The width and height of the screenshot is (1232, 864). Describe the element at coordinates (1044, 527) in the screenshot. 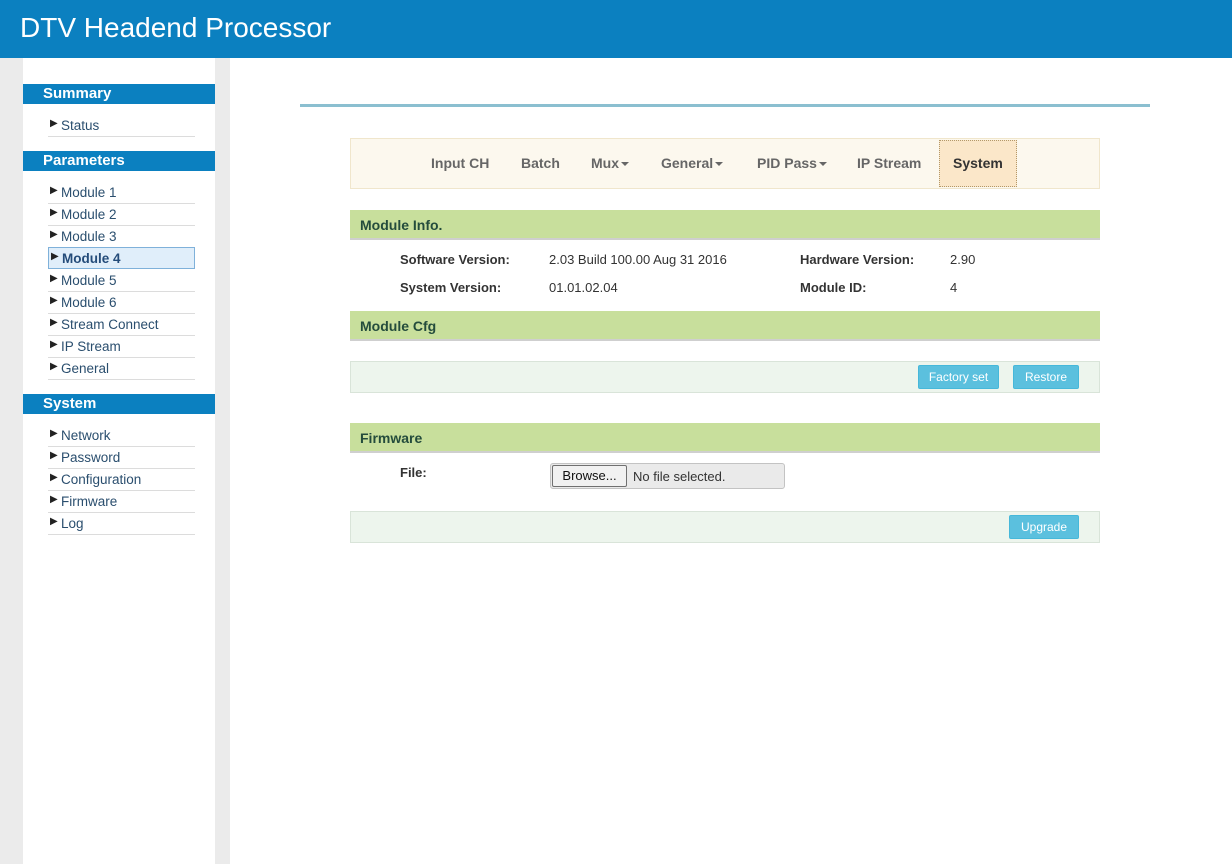

I see `upgrade-button: Upgrade` at that location.